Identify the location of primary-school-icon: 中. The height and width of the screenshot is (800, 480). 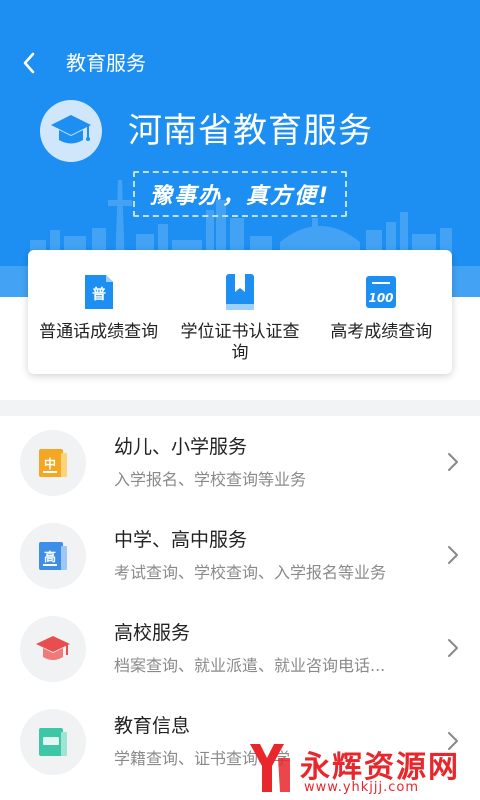
(53, 463).